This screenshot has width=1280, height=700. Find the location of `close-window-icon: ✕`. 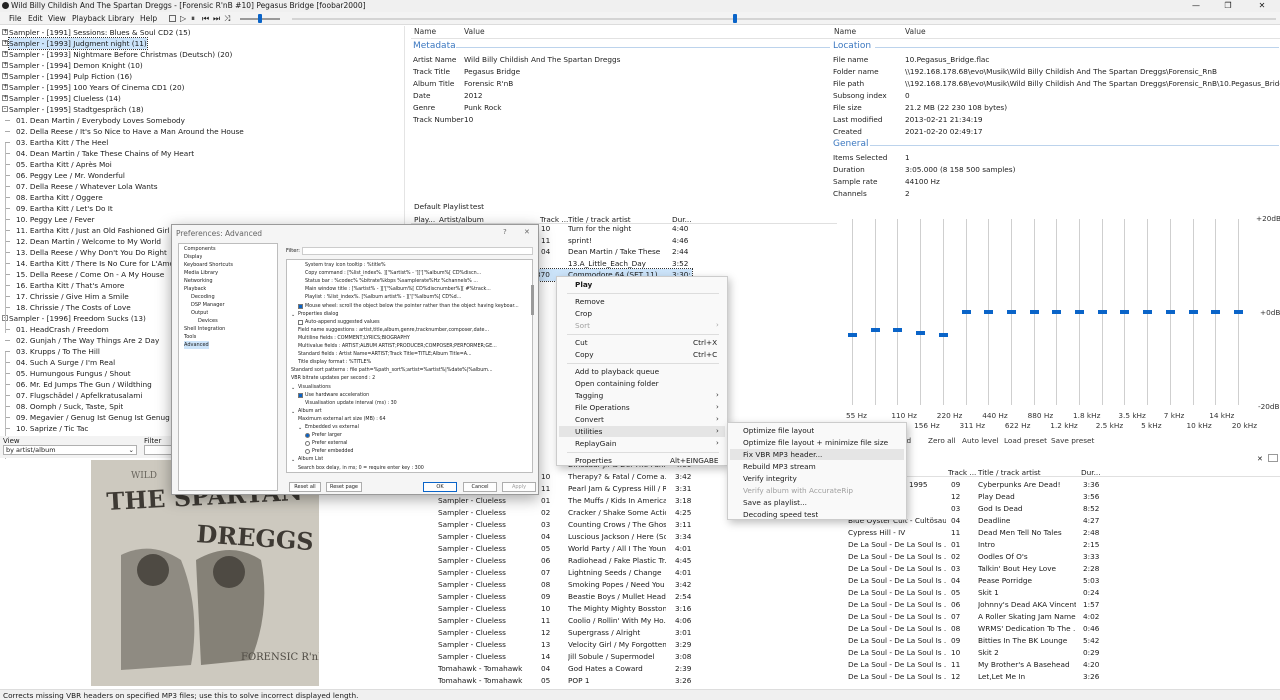

close-window-icon: ✕ is located at coordinates (1262, 6).